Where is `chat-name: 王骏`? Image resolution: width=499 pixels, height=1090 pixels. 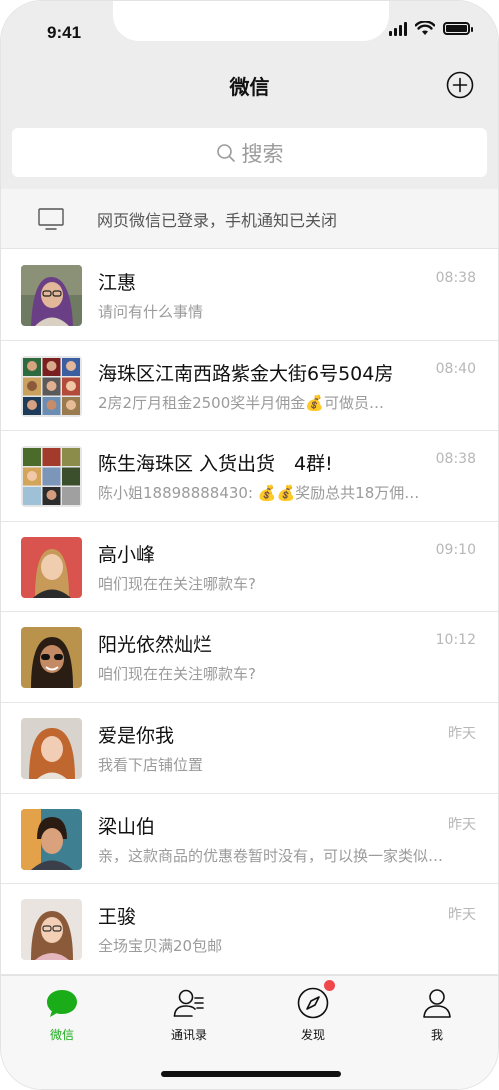 chat-name: 王骏 is located at coordinates (117, 917).